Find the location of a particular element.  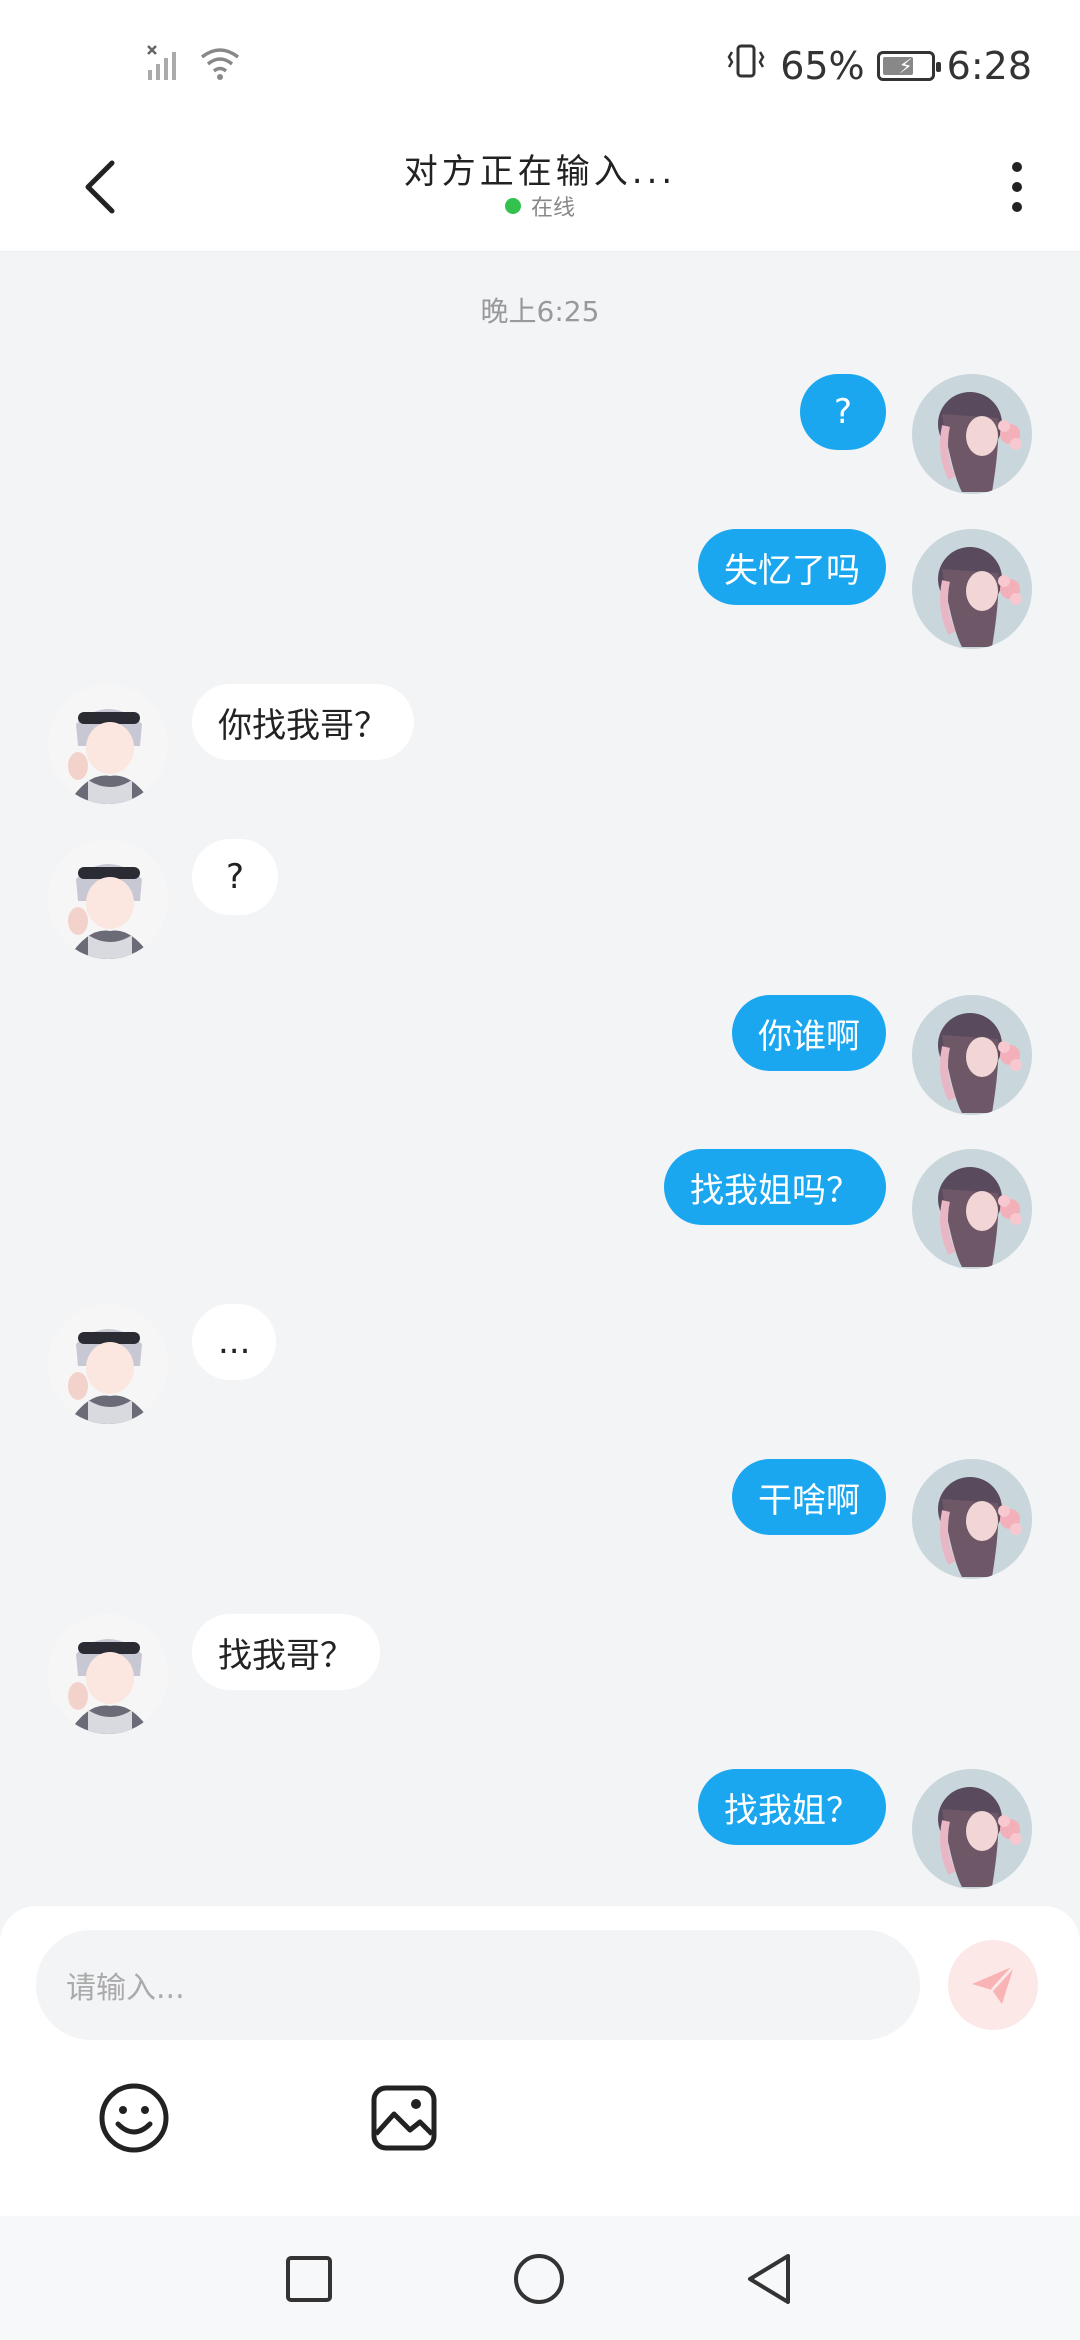

circle-icon is located at coordinates (539, 2279).